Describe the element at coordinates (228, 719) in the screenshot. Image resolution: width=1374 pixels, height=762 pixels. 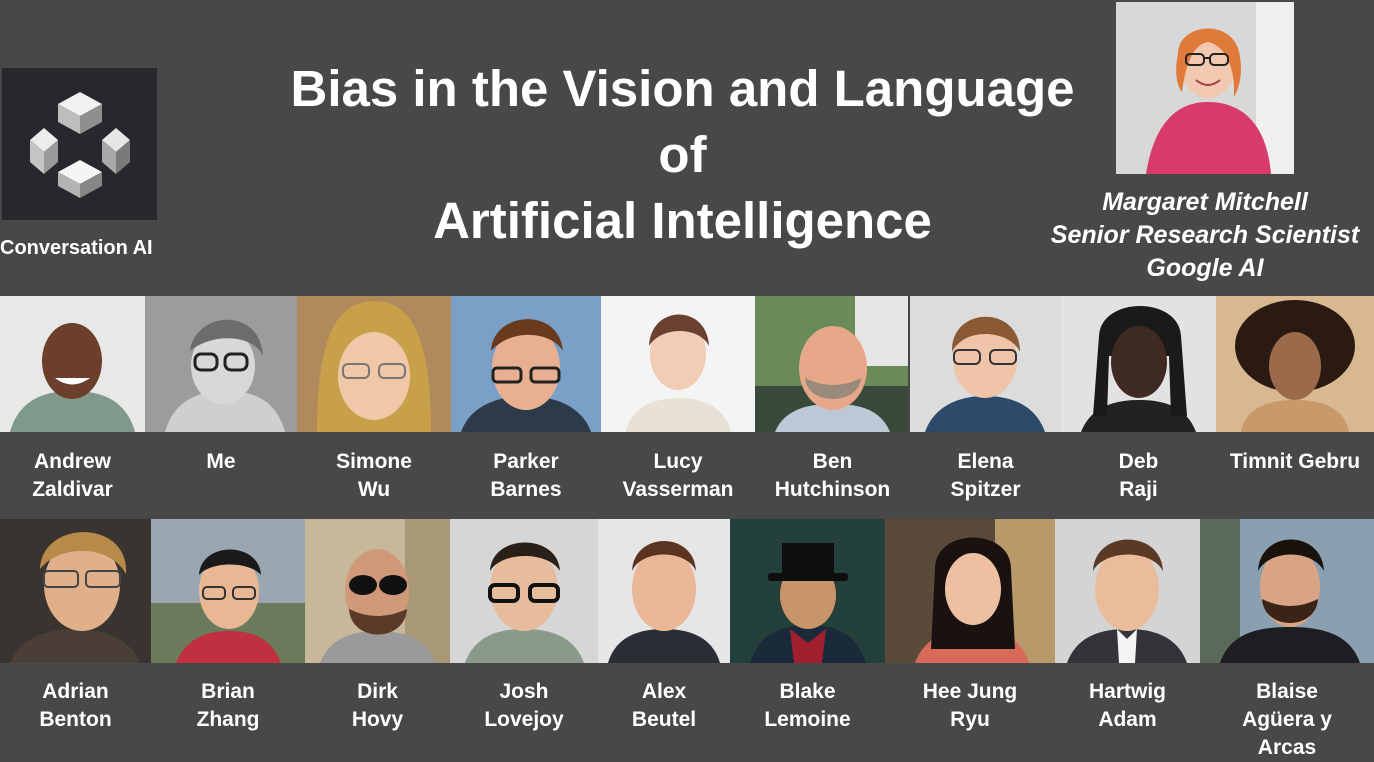
I see `member-name-line-2: Zhang` at that location.